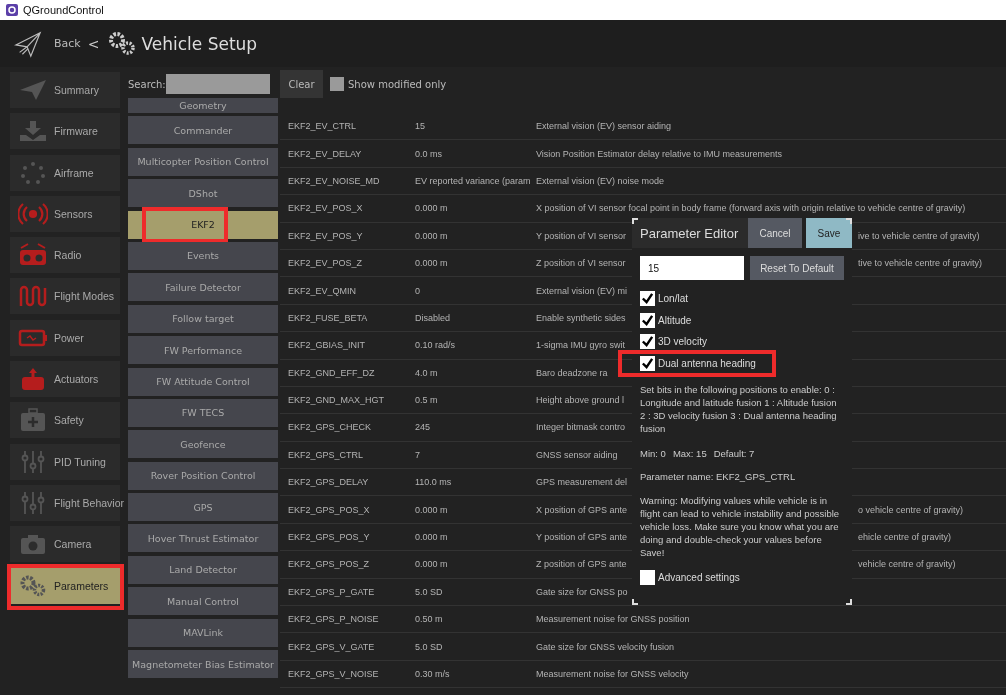  I want to click on parameter-name: EKF2_GBIAS_INIT, so click(327, 345).